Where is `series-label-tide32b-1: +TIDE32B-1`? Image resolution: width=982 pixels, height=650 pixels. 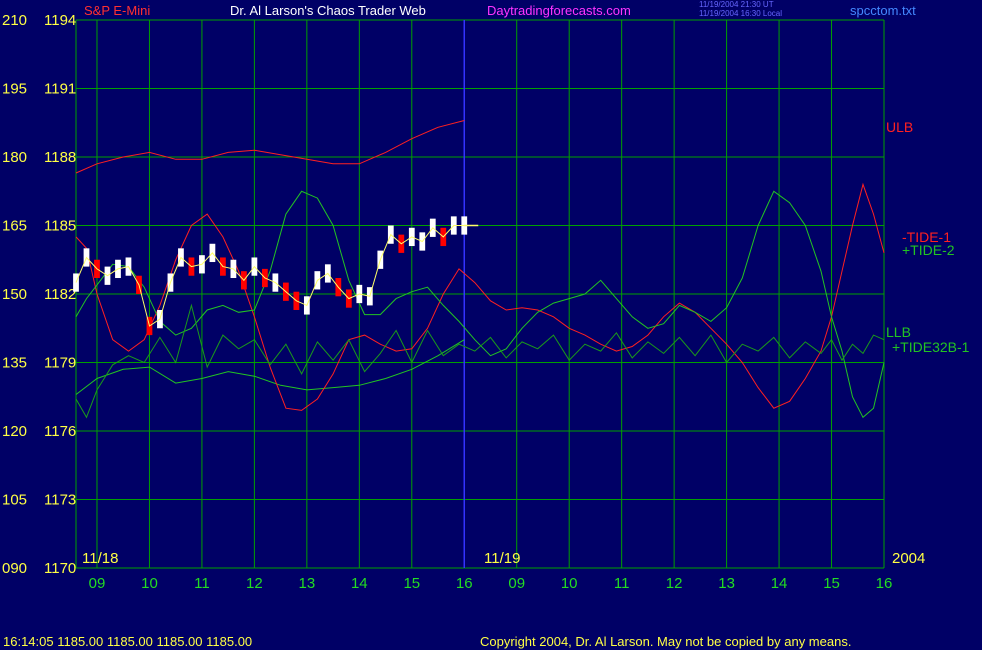
series-label-tide32b-1: +TIDE32B-1 is located at coordinates (931, 347).